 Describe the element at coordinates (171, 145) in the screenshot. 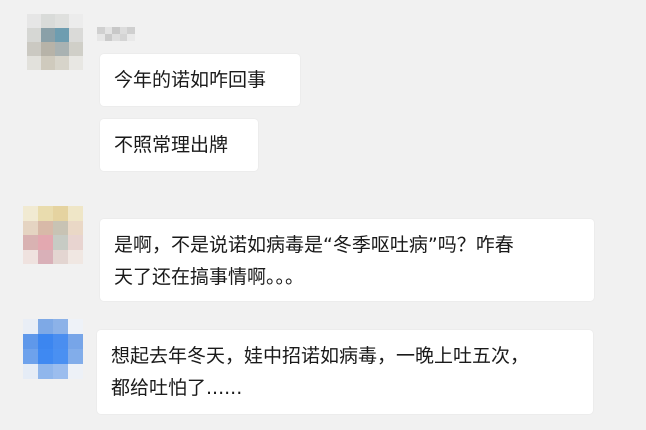

I see `message-text: 不照常理出牌` at that location.